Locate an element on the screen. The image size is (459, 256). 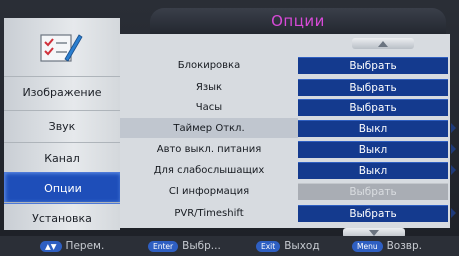
sidebar-item-label: Звук is located at coordinates (62, 126).